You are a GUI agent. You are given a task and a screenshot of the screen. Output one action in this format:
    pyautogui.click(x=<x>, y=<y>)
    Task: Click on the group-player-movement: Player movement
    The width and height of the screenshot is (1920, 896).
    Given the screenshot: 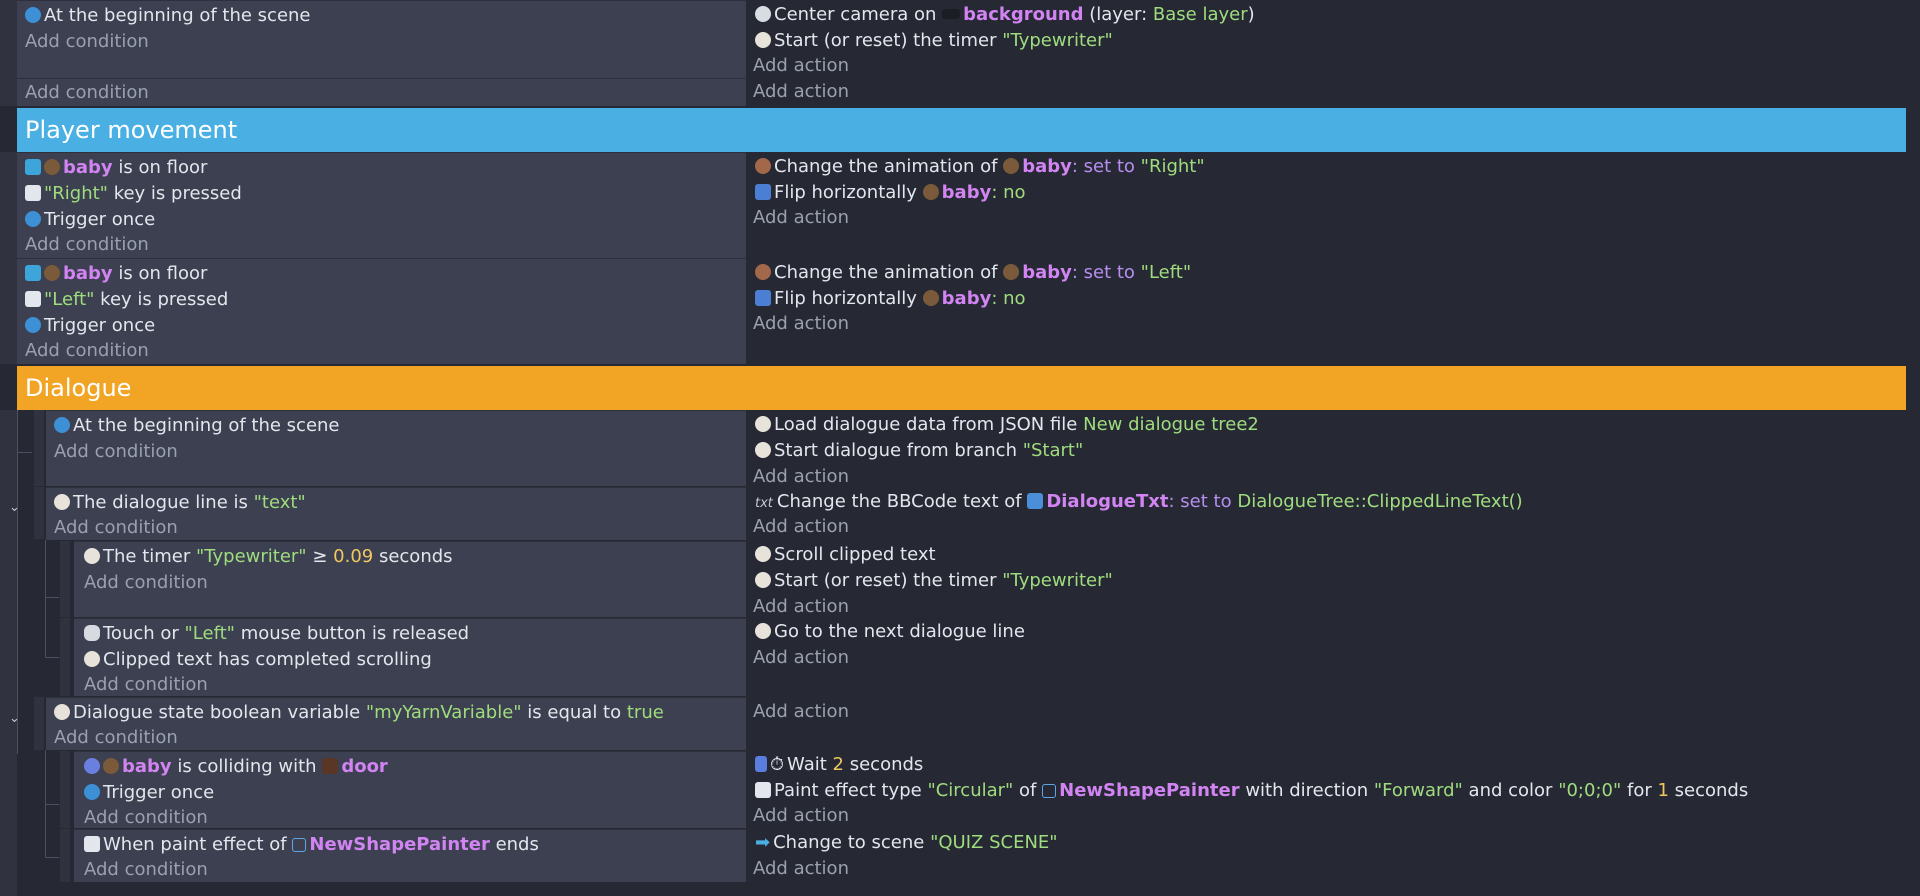 What is the action you would take?
    pyautogui.click(x=961, y=130)
    